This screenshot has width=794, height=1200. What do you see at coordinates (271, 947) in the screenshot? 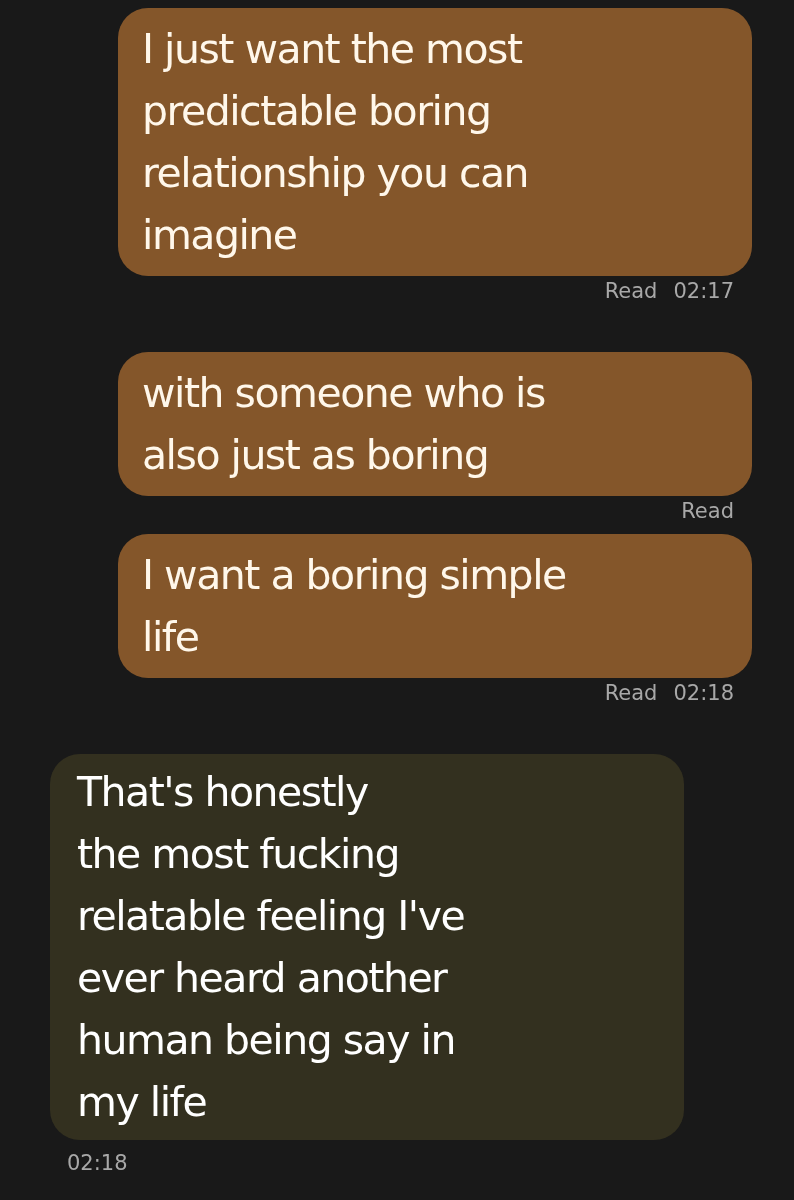
I see `message-text: That's honestly the most fucking relatable feeling I've ever heard another human being say in my life` at bounding box center [271, 947].